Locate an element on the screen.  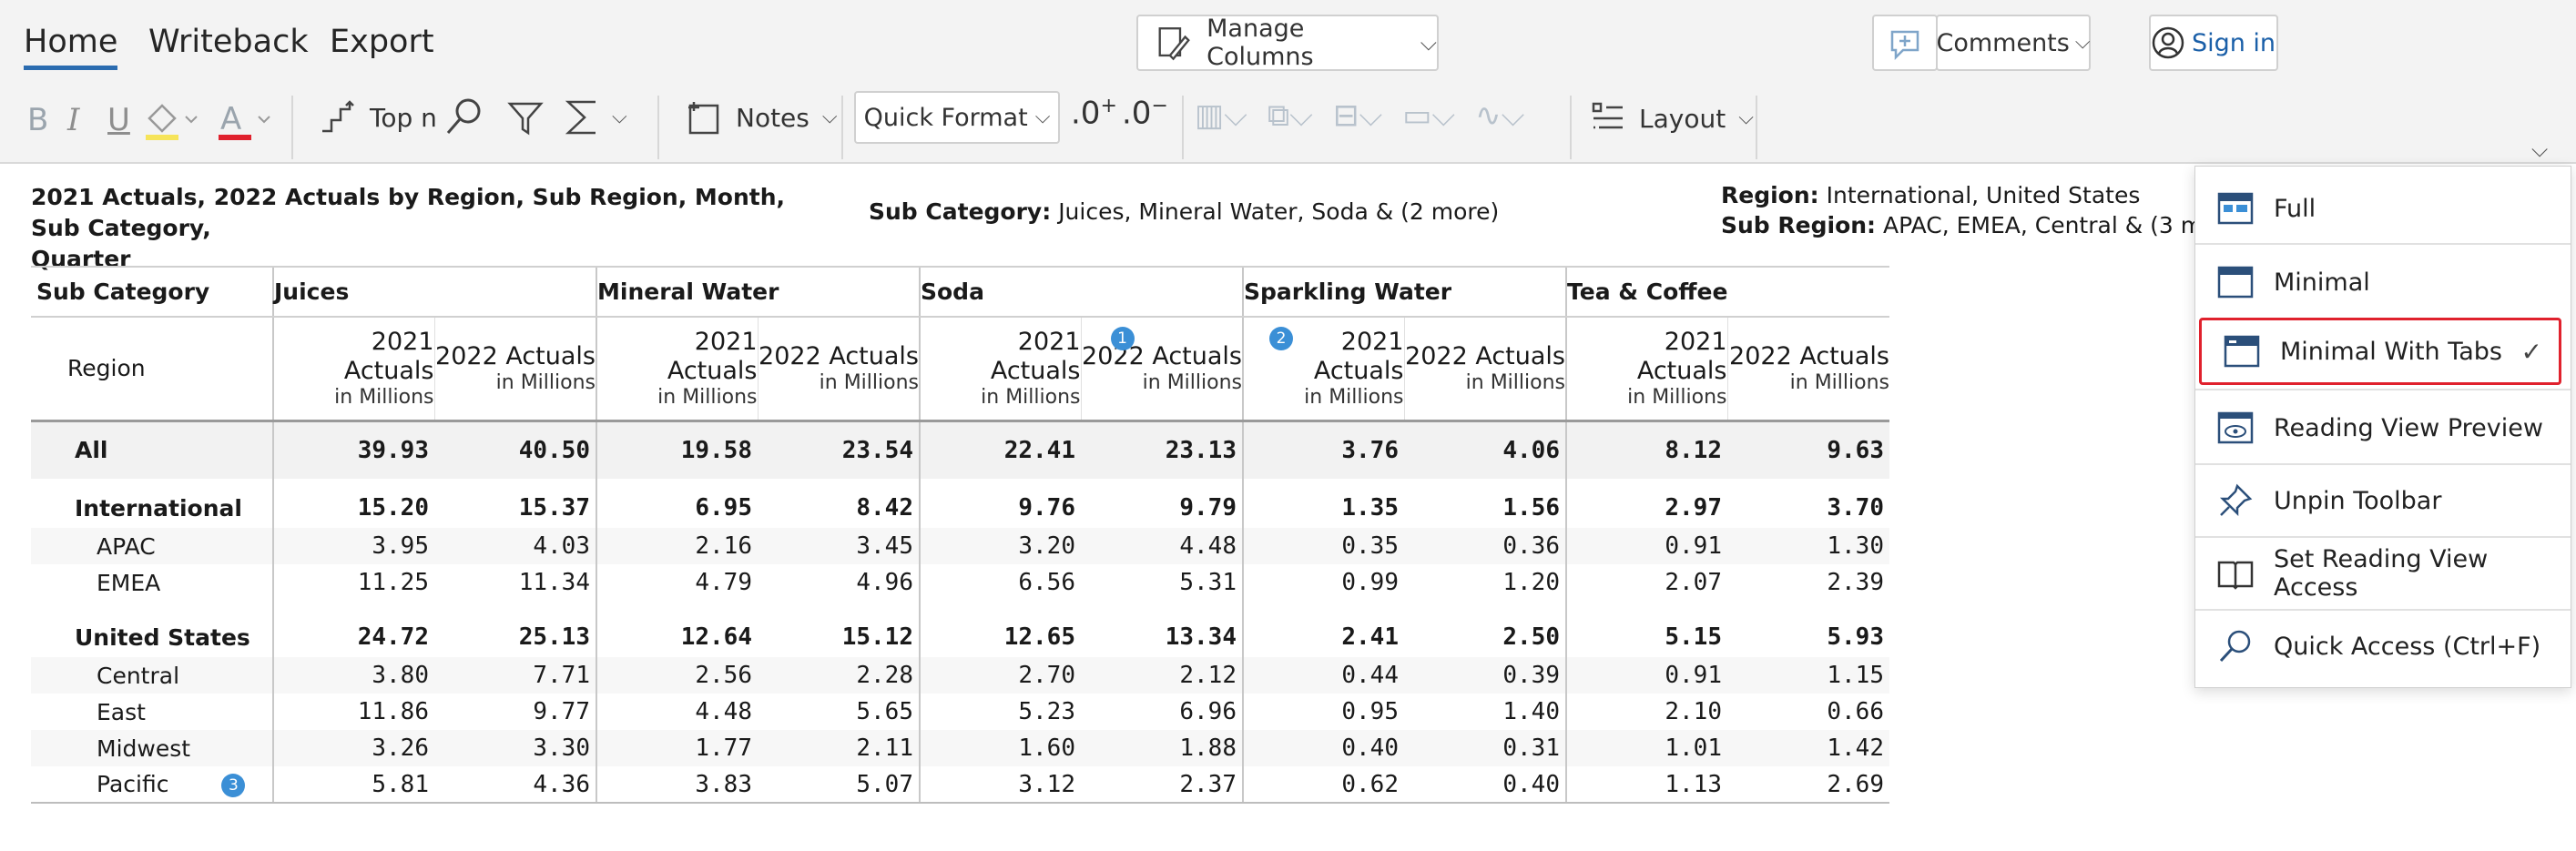
value-cell: 2.50 is located at coordinates (1485, 637).